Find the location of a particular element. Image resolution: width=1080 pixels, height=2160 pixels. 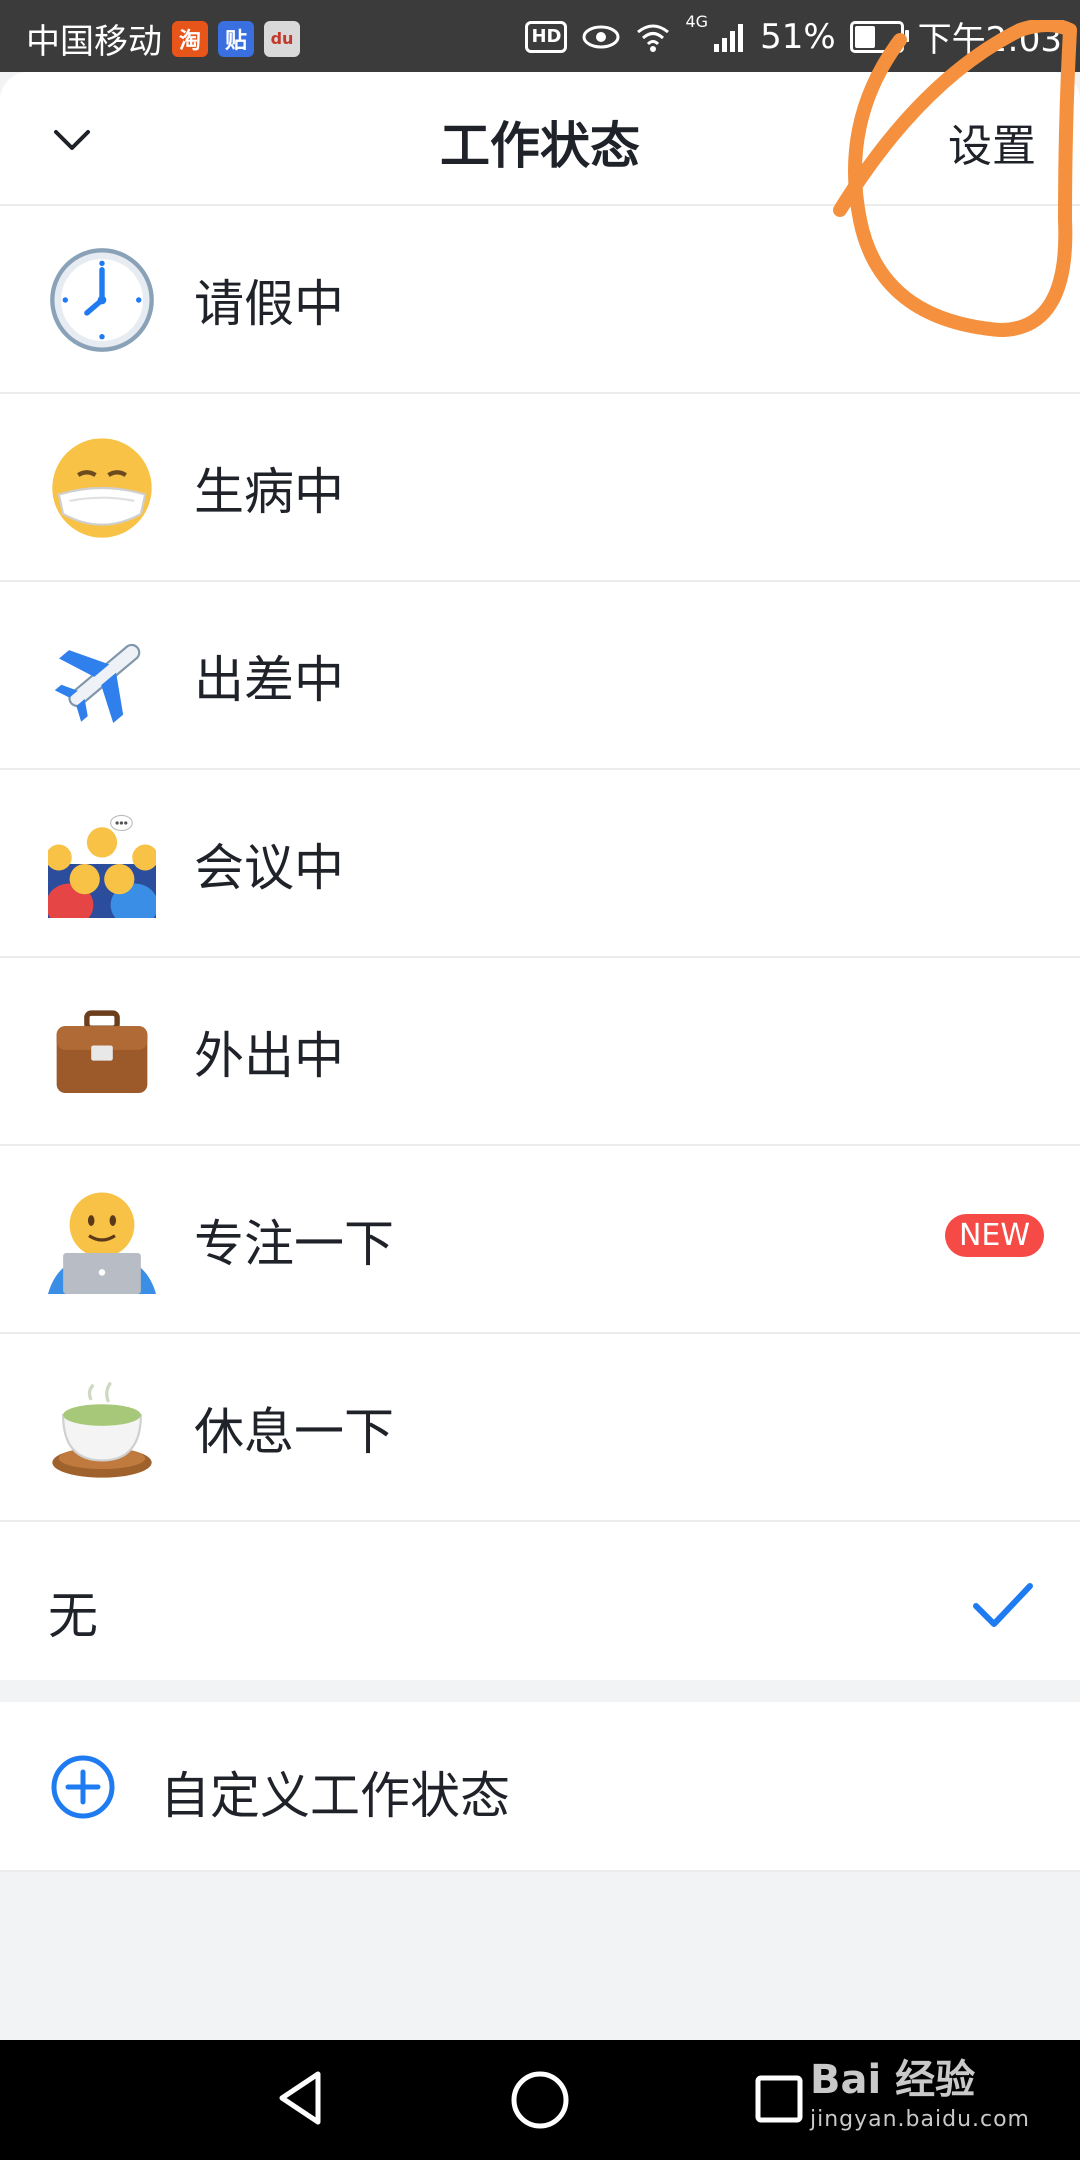

custom-section: 自定义工作状态 is located at coordinates (540, 1776).